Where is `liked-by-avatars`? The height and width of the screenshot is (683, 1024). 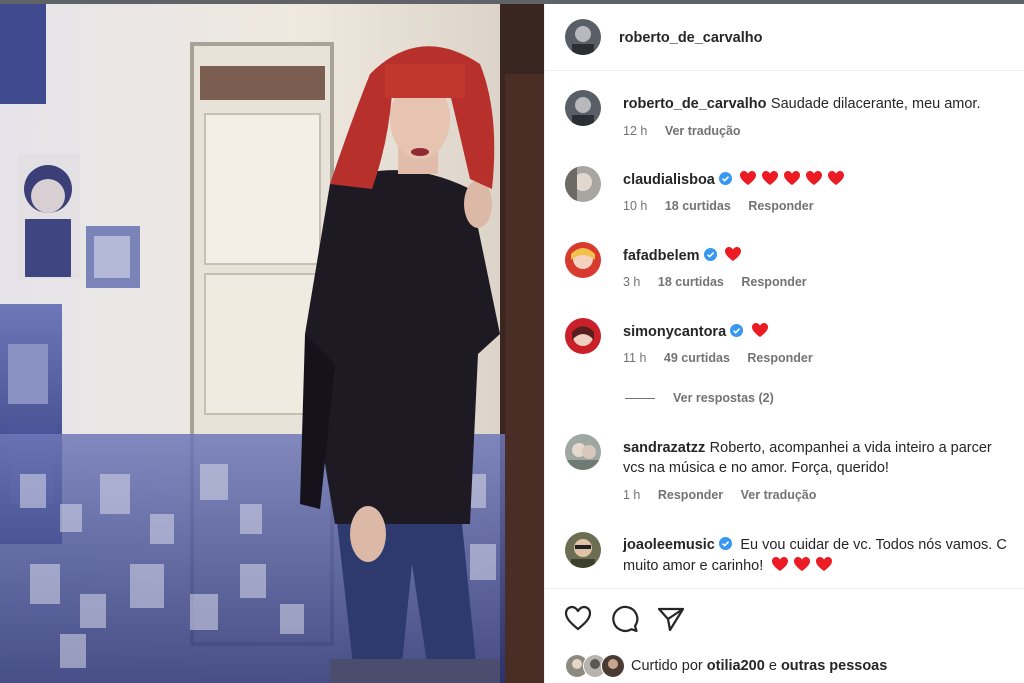
liked-by-avatars is located at coordinates (596, 666).